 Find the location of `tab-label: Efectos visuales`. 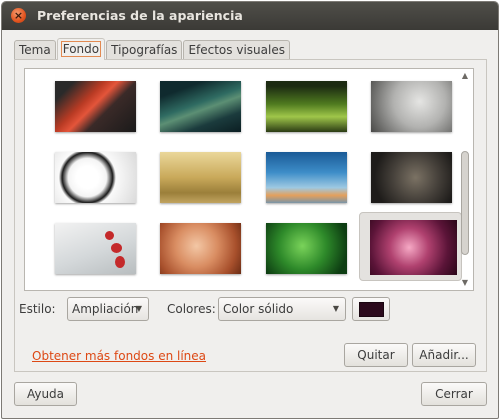

tab-label: Efectos visuales is located at coordinates (236, 50).